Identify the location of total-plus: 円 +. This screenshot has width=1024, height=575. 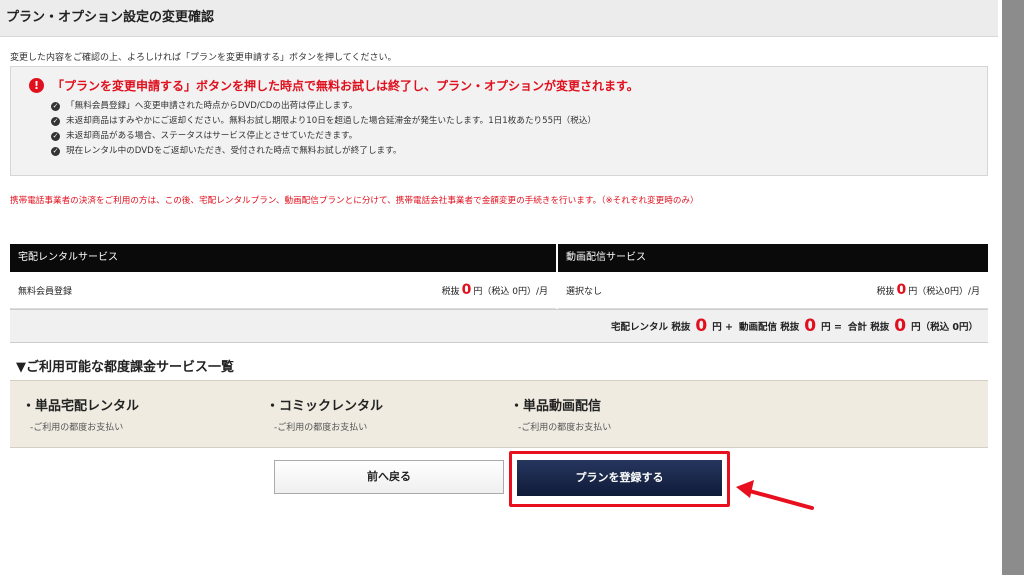
(722, 327).